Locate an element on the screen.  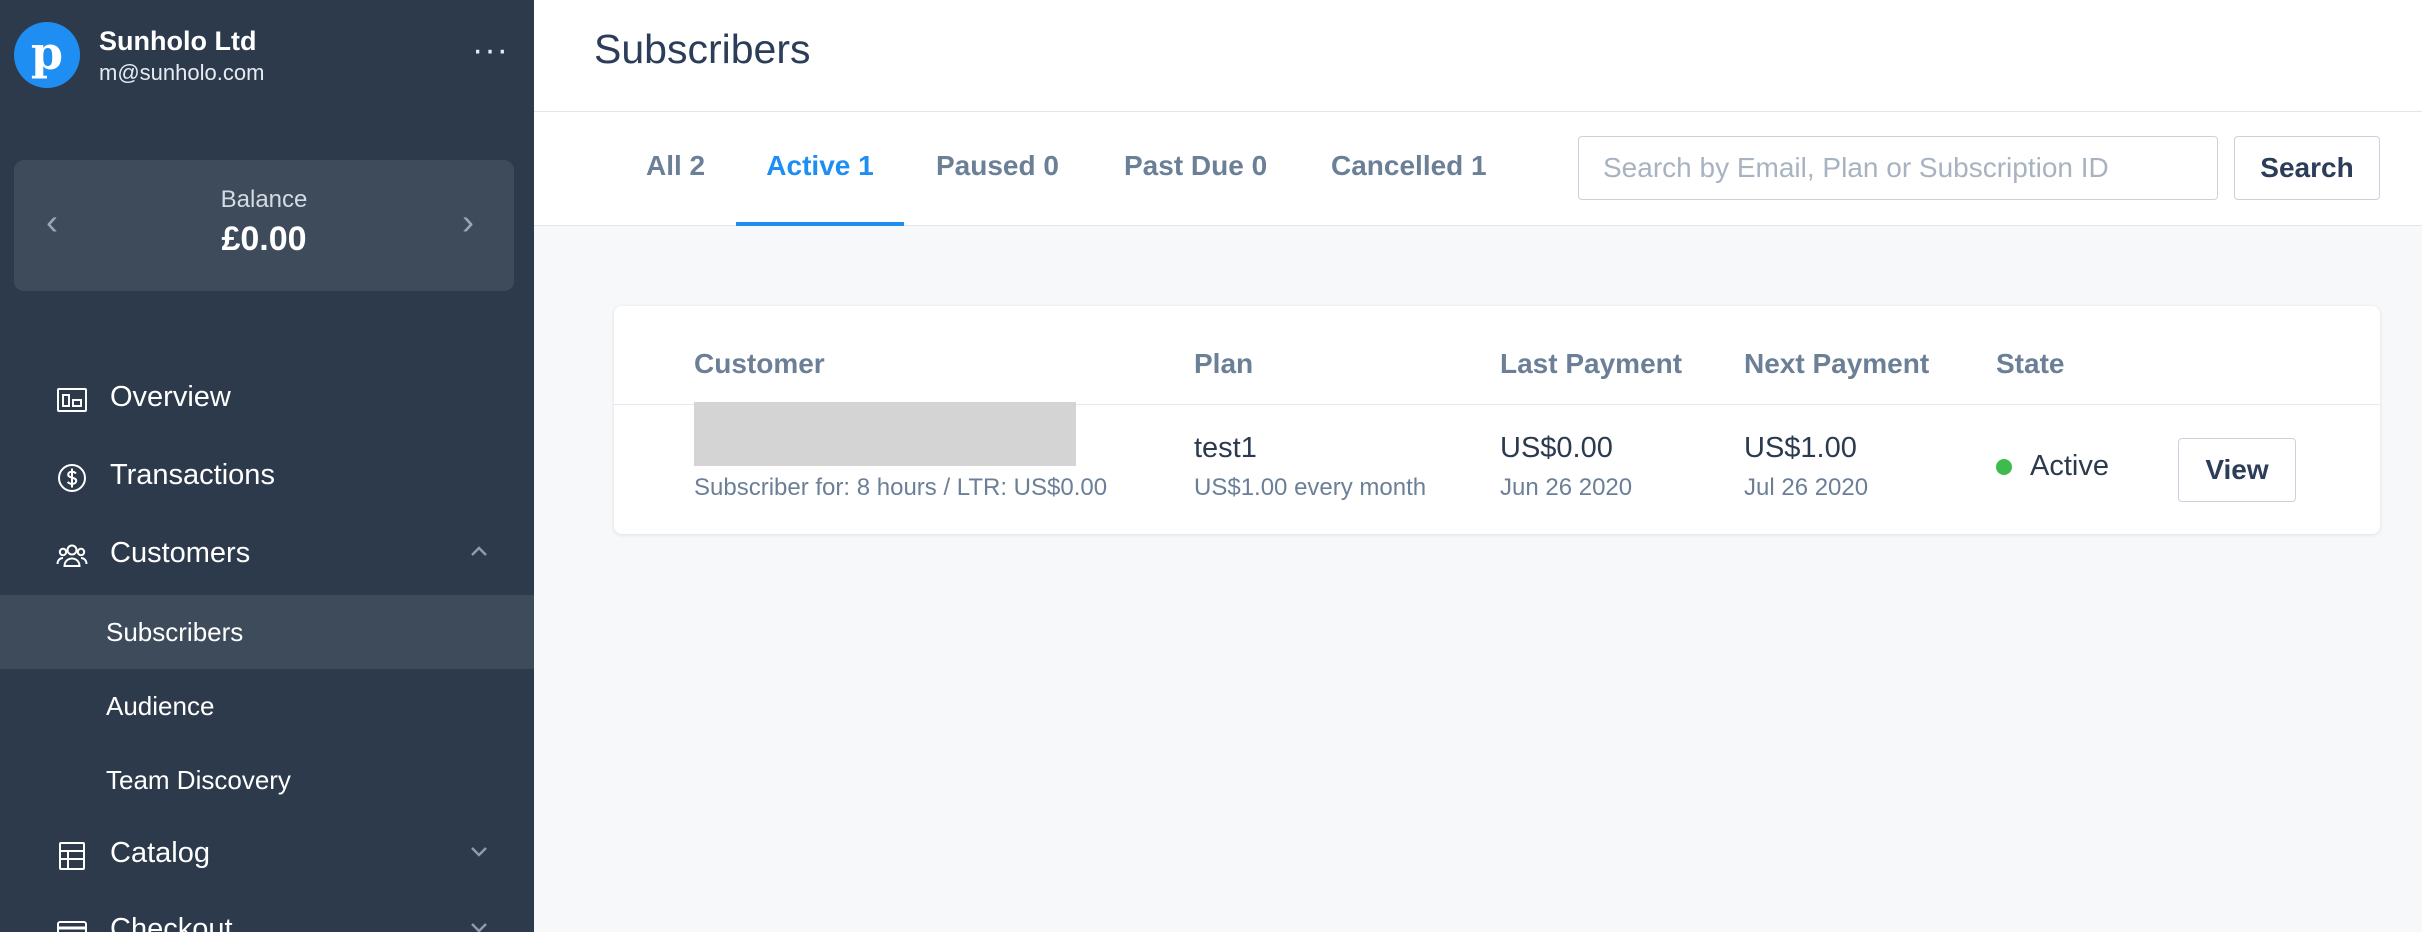
credit-card-icon is located at coordinates (72, 926).